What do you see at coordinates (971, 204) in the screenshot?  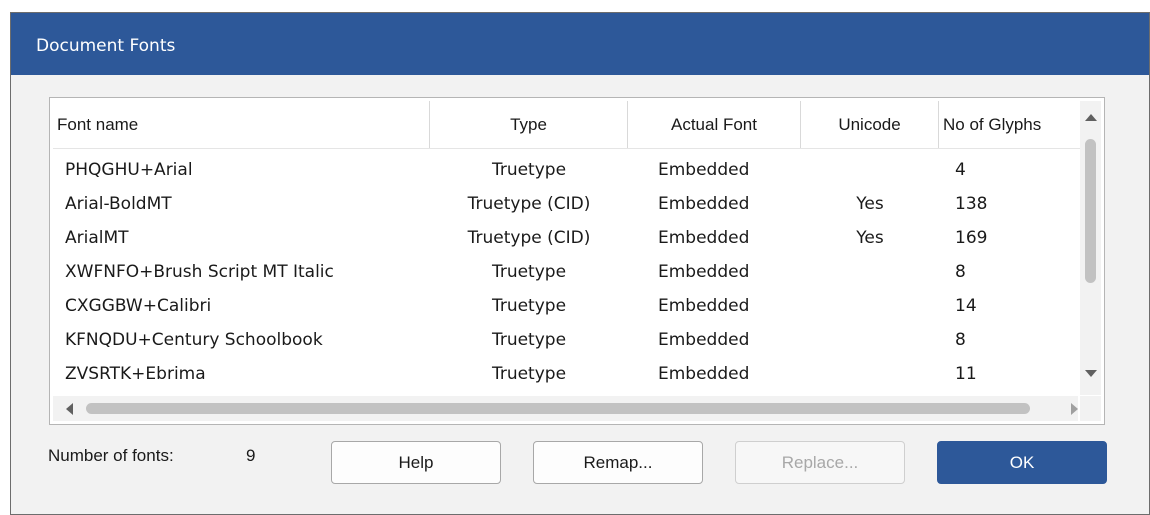 I see `cell-no-of-glyphs: 138` at bounding box center [971, 204].